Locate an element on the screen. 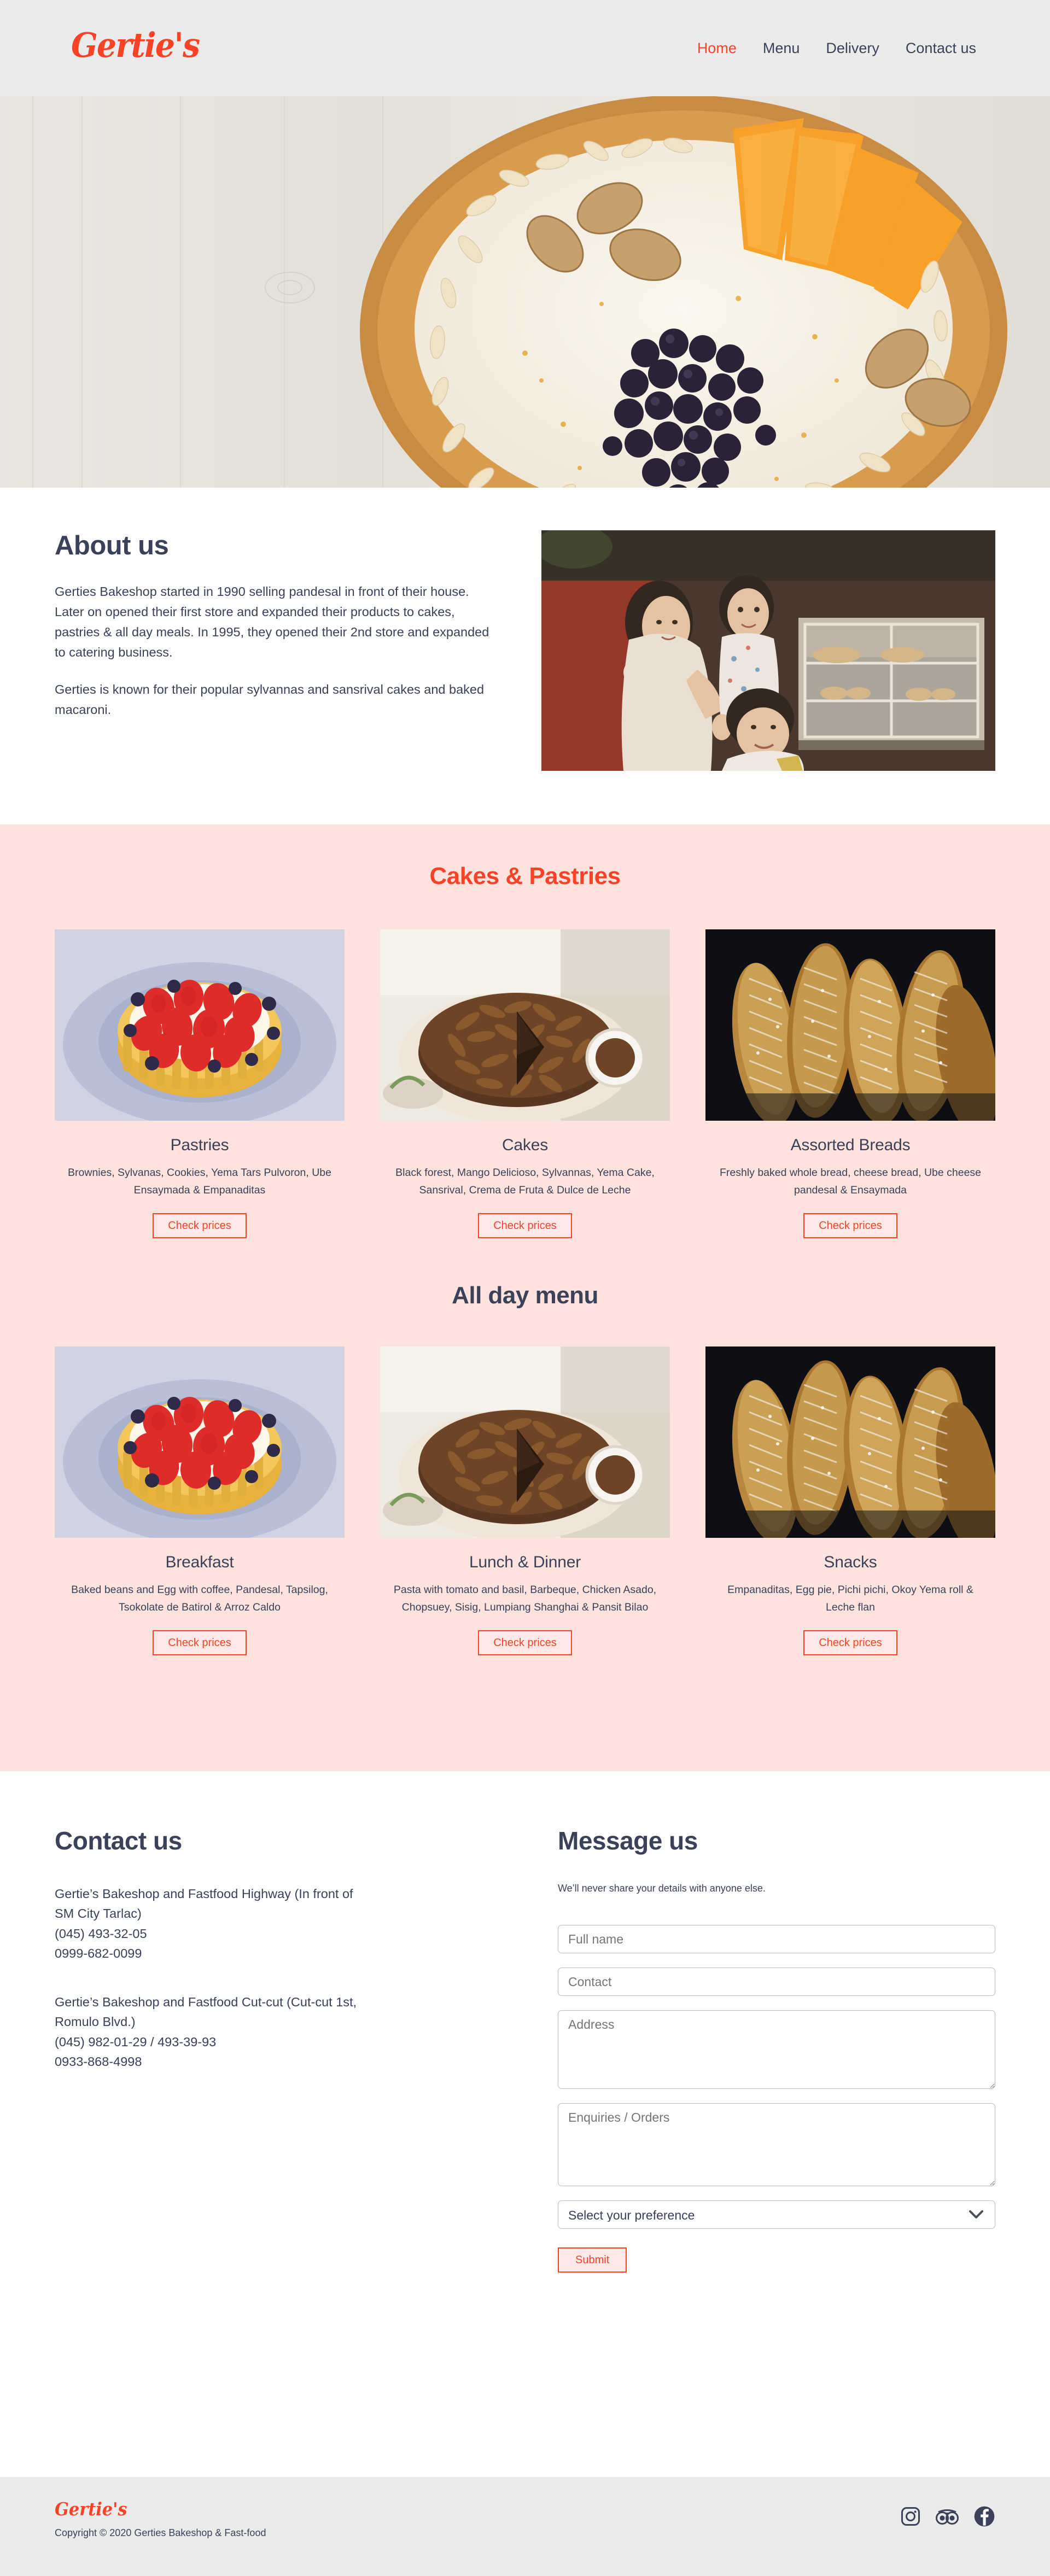 The height and width of the screenshot is (2576, 1050). nav-item-contact-us: Contact us is located at coordinates (941, 48).